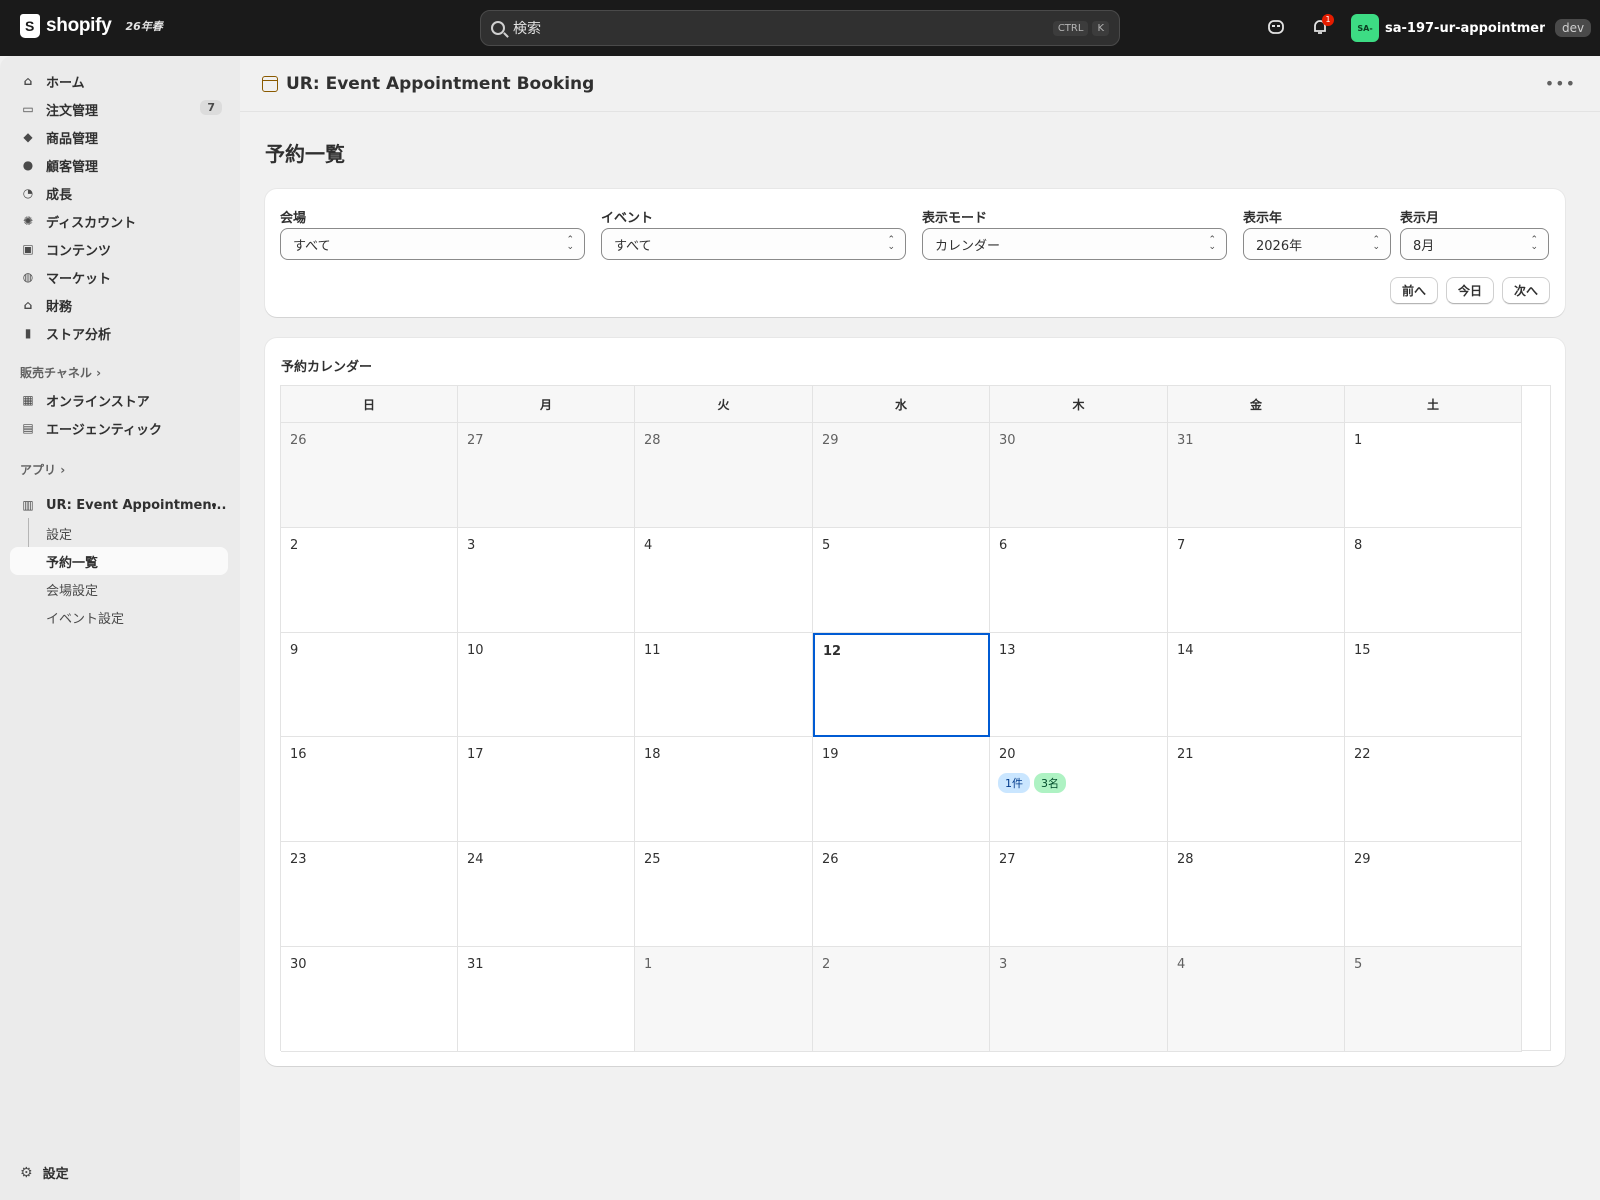 Image resolution: width=1600 pixels, height=1200 pixels. I want to click on venue-select: すべて ⌃ ⌄, so click(432, 244).